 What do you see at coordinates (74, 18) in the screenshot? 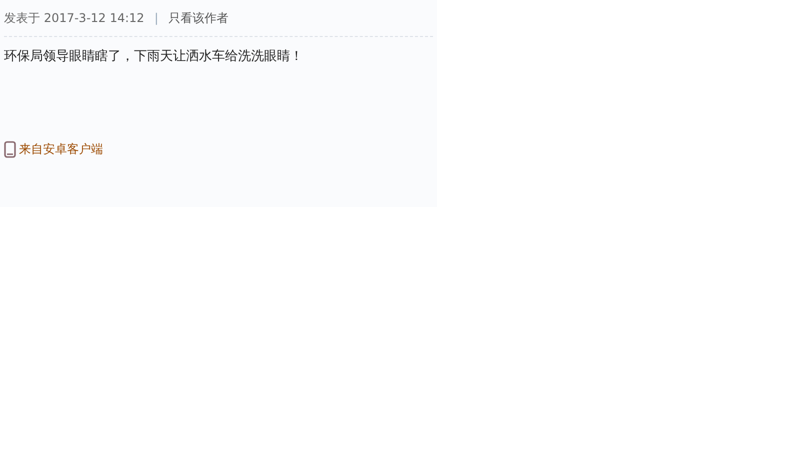
I see `post-time: 发表于 2017-3-12 14:12` at bounding box center [74, 18].